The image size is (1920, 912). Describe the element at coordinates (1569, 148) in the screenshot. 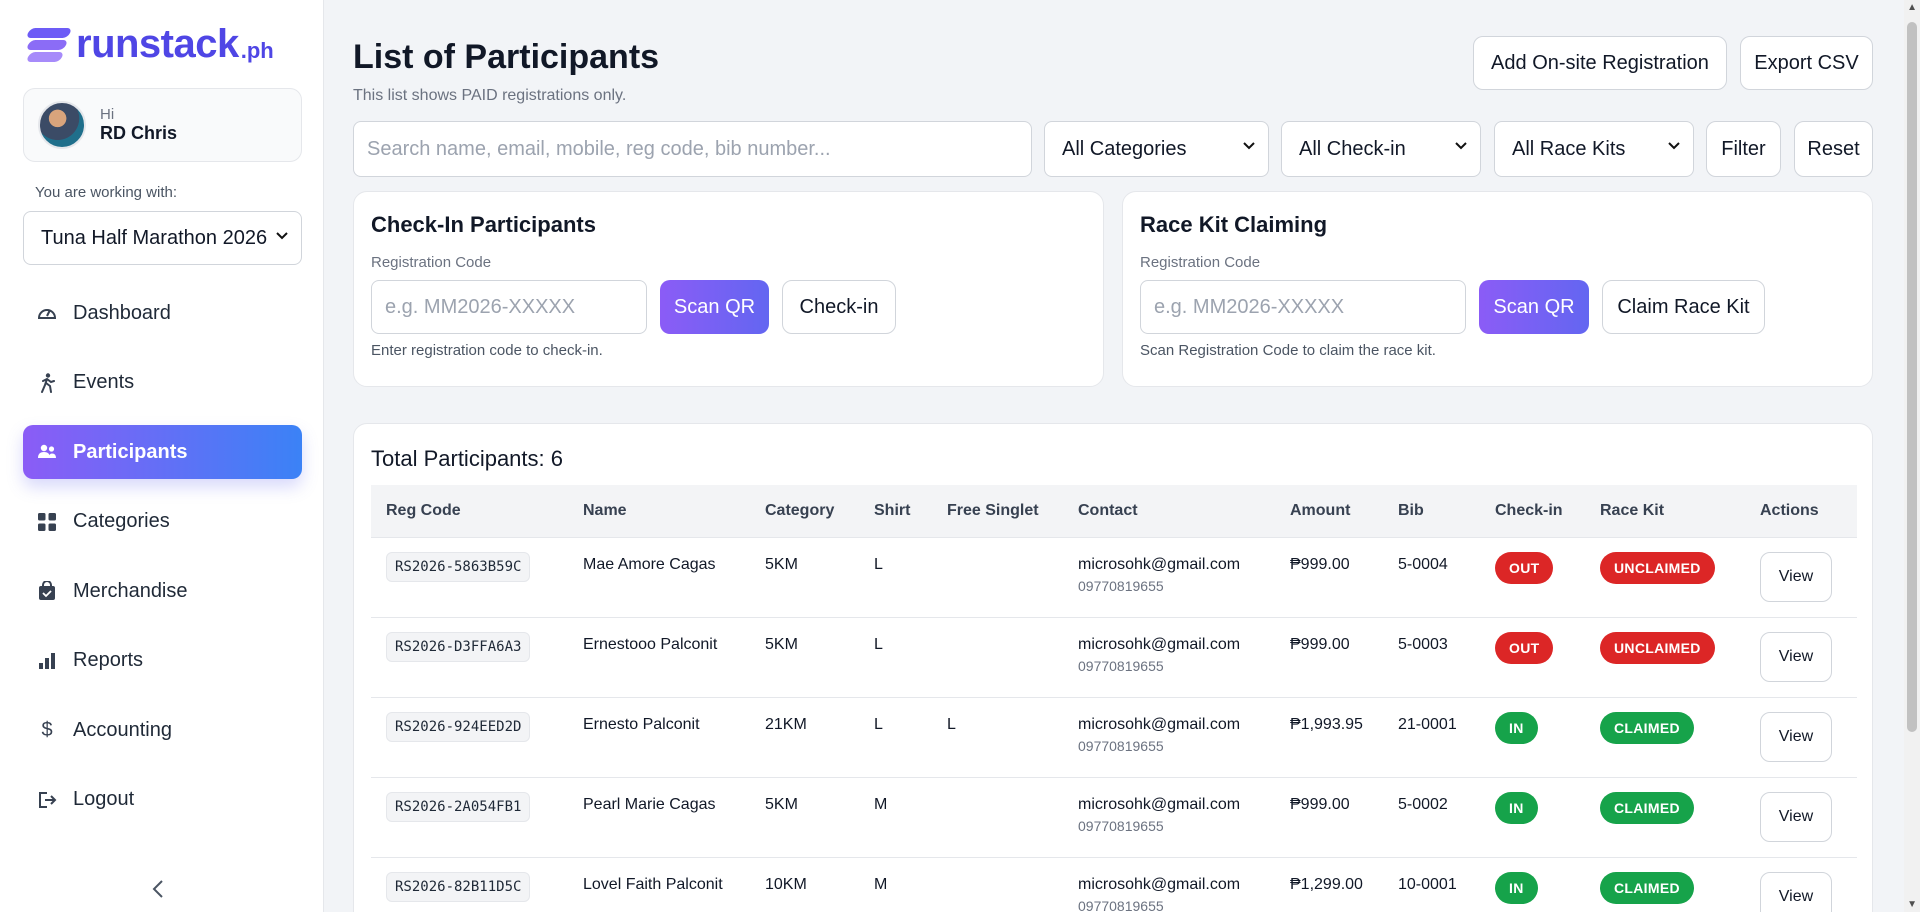

I see `race-kit-filter-value: All Race Kits` at that location.